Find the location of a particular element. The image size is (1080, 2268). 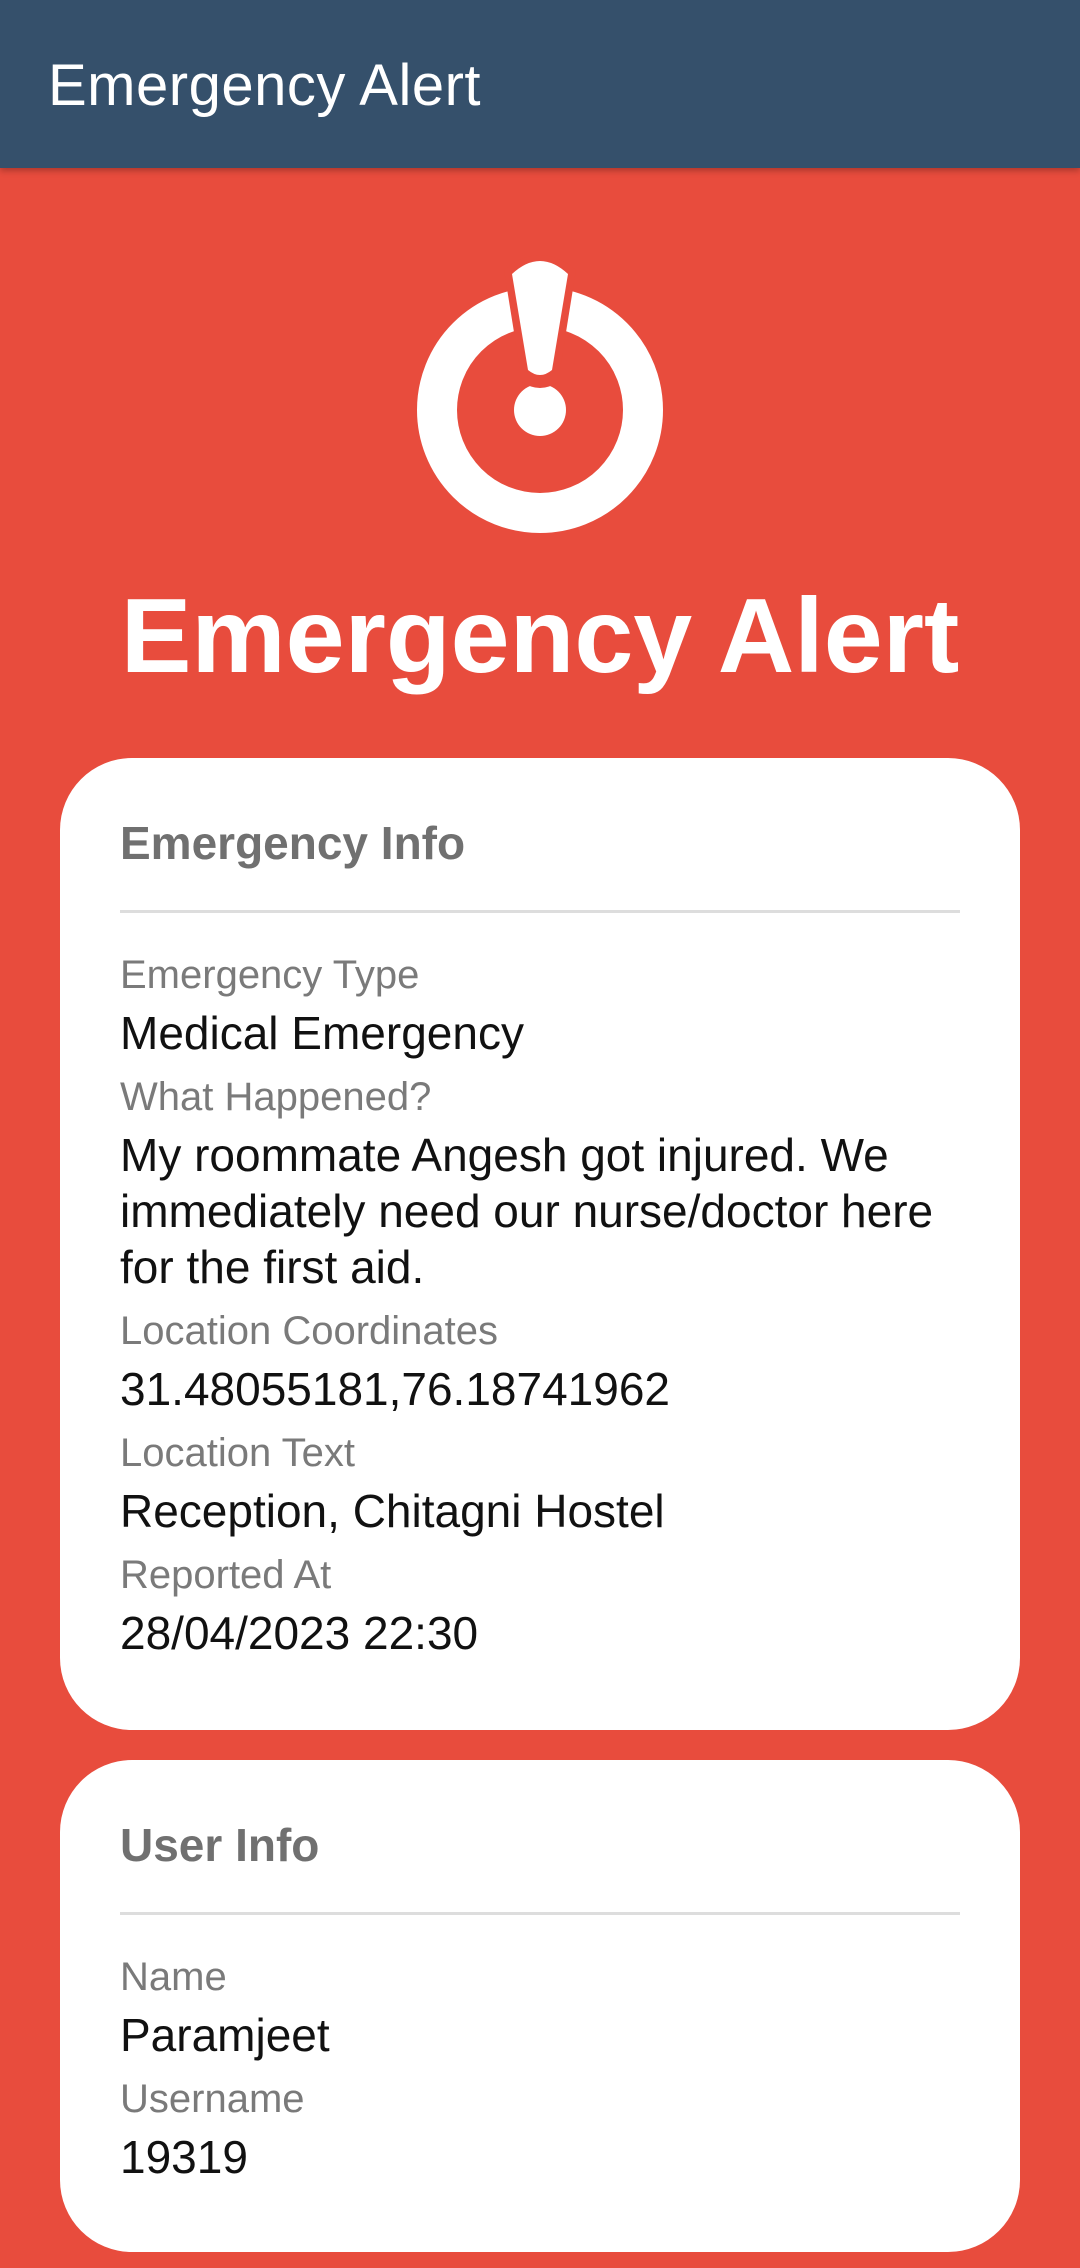

username-value: 19319 is located at coordinates (184, 2157).